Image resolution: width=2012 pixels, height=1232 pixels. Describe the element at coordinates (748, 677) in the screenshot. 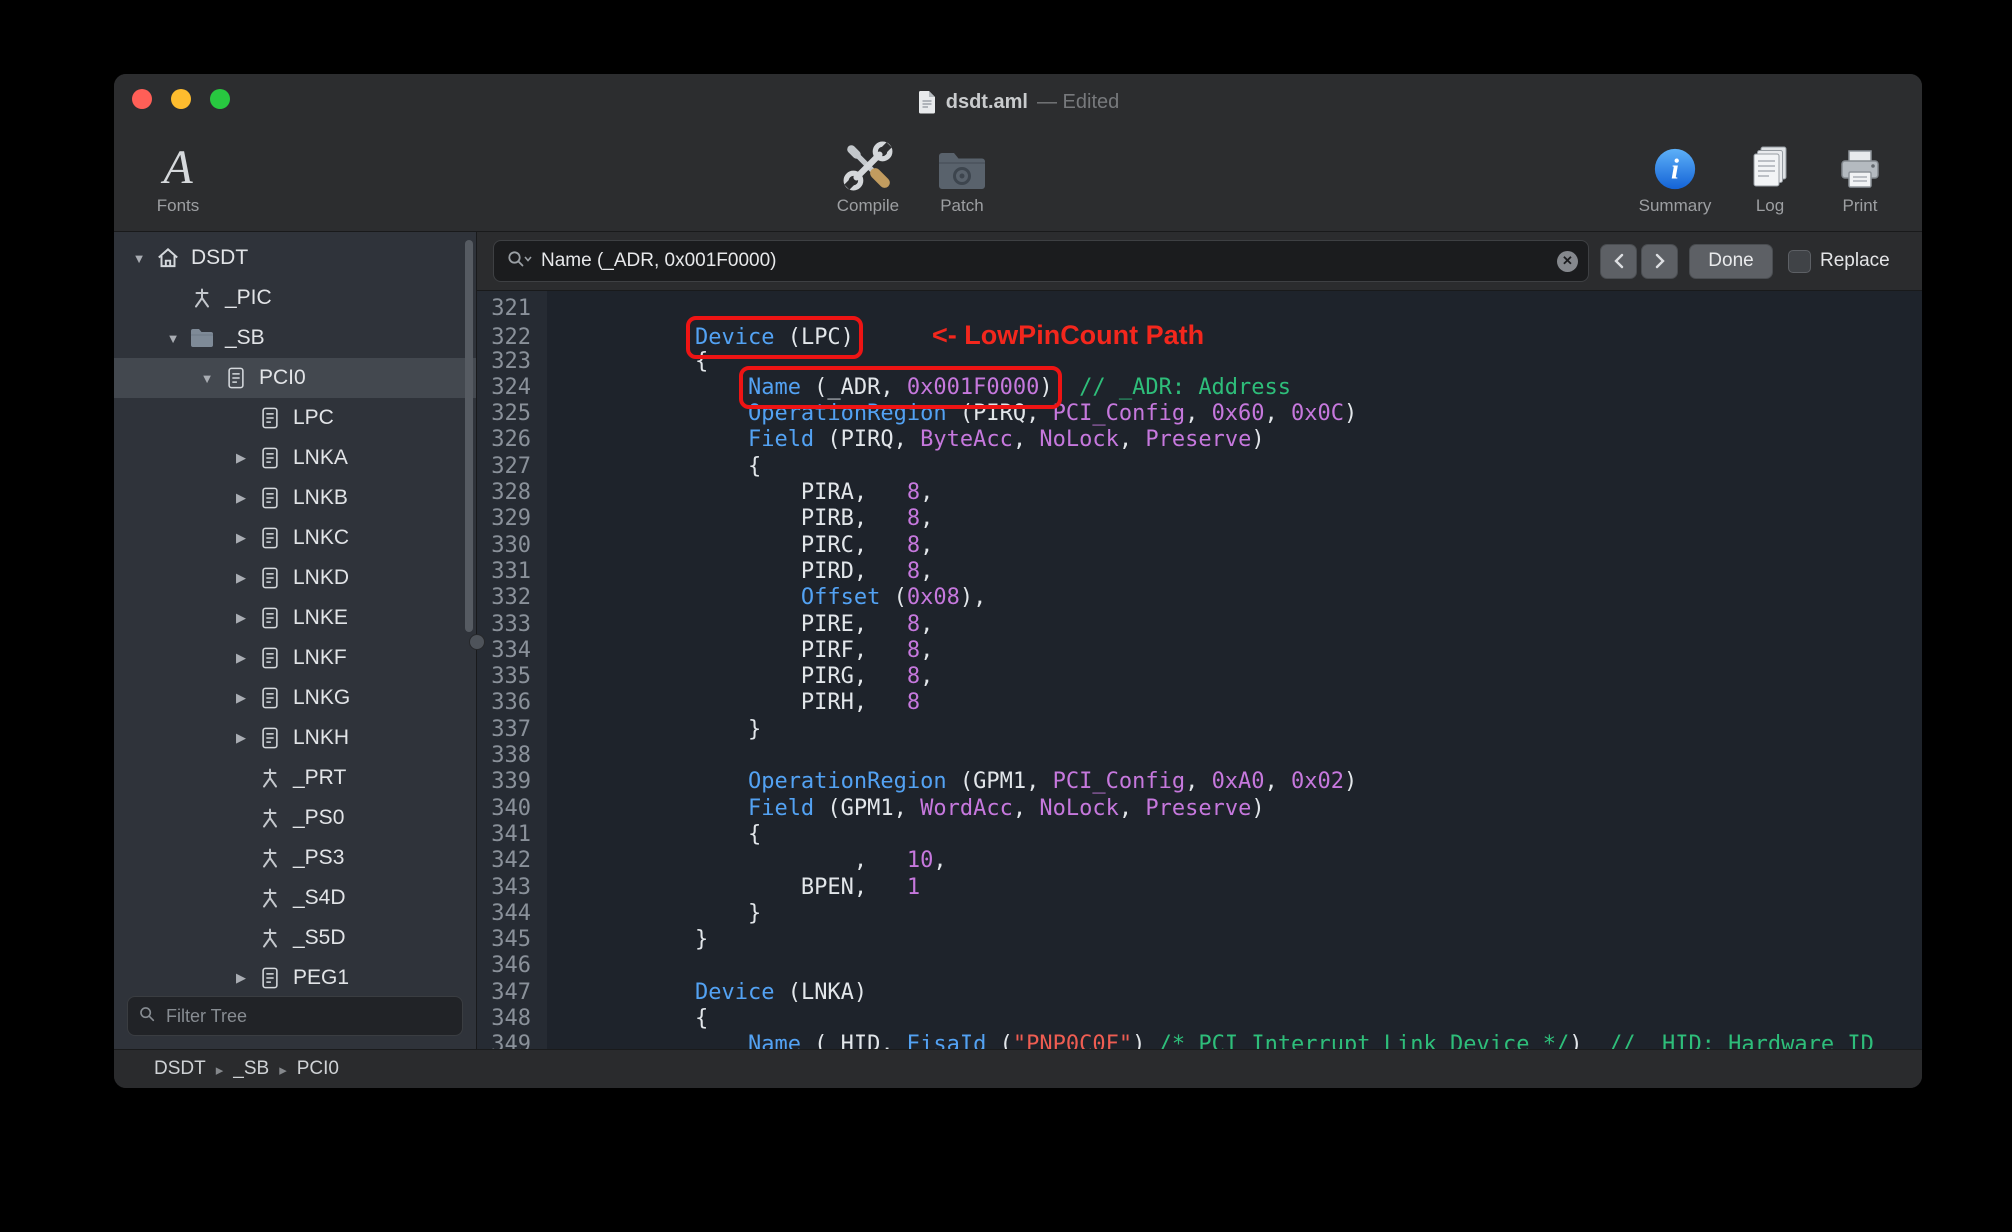

I see `code-token: PIRG,` at that location.